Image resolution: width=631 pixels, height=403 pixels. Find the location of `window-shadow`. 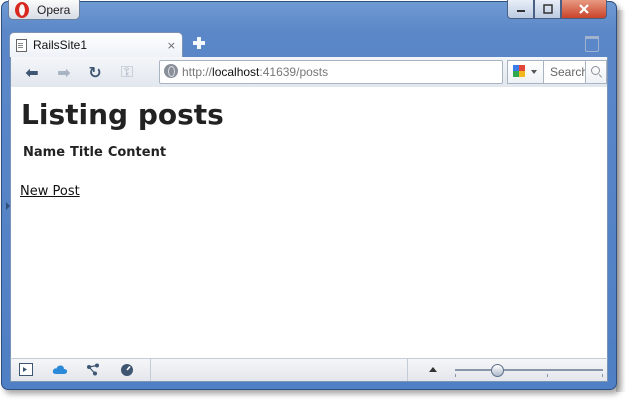

window-shadow is located at coordinates (621, 201).